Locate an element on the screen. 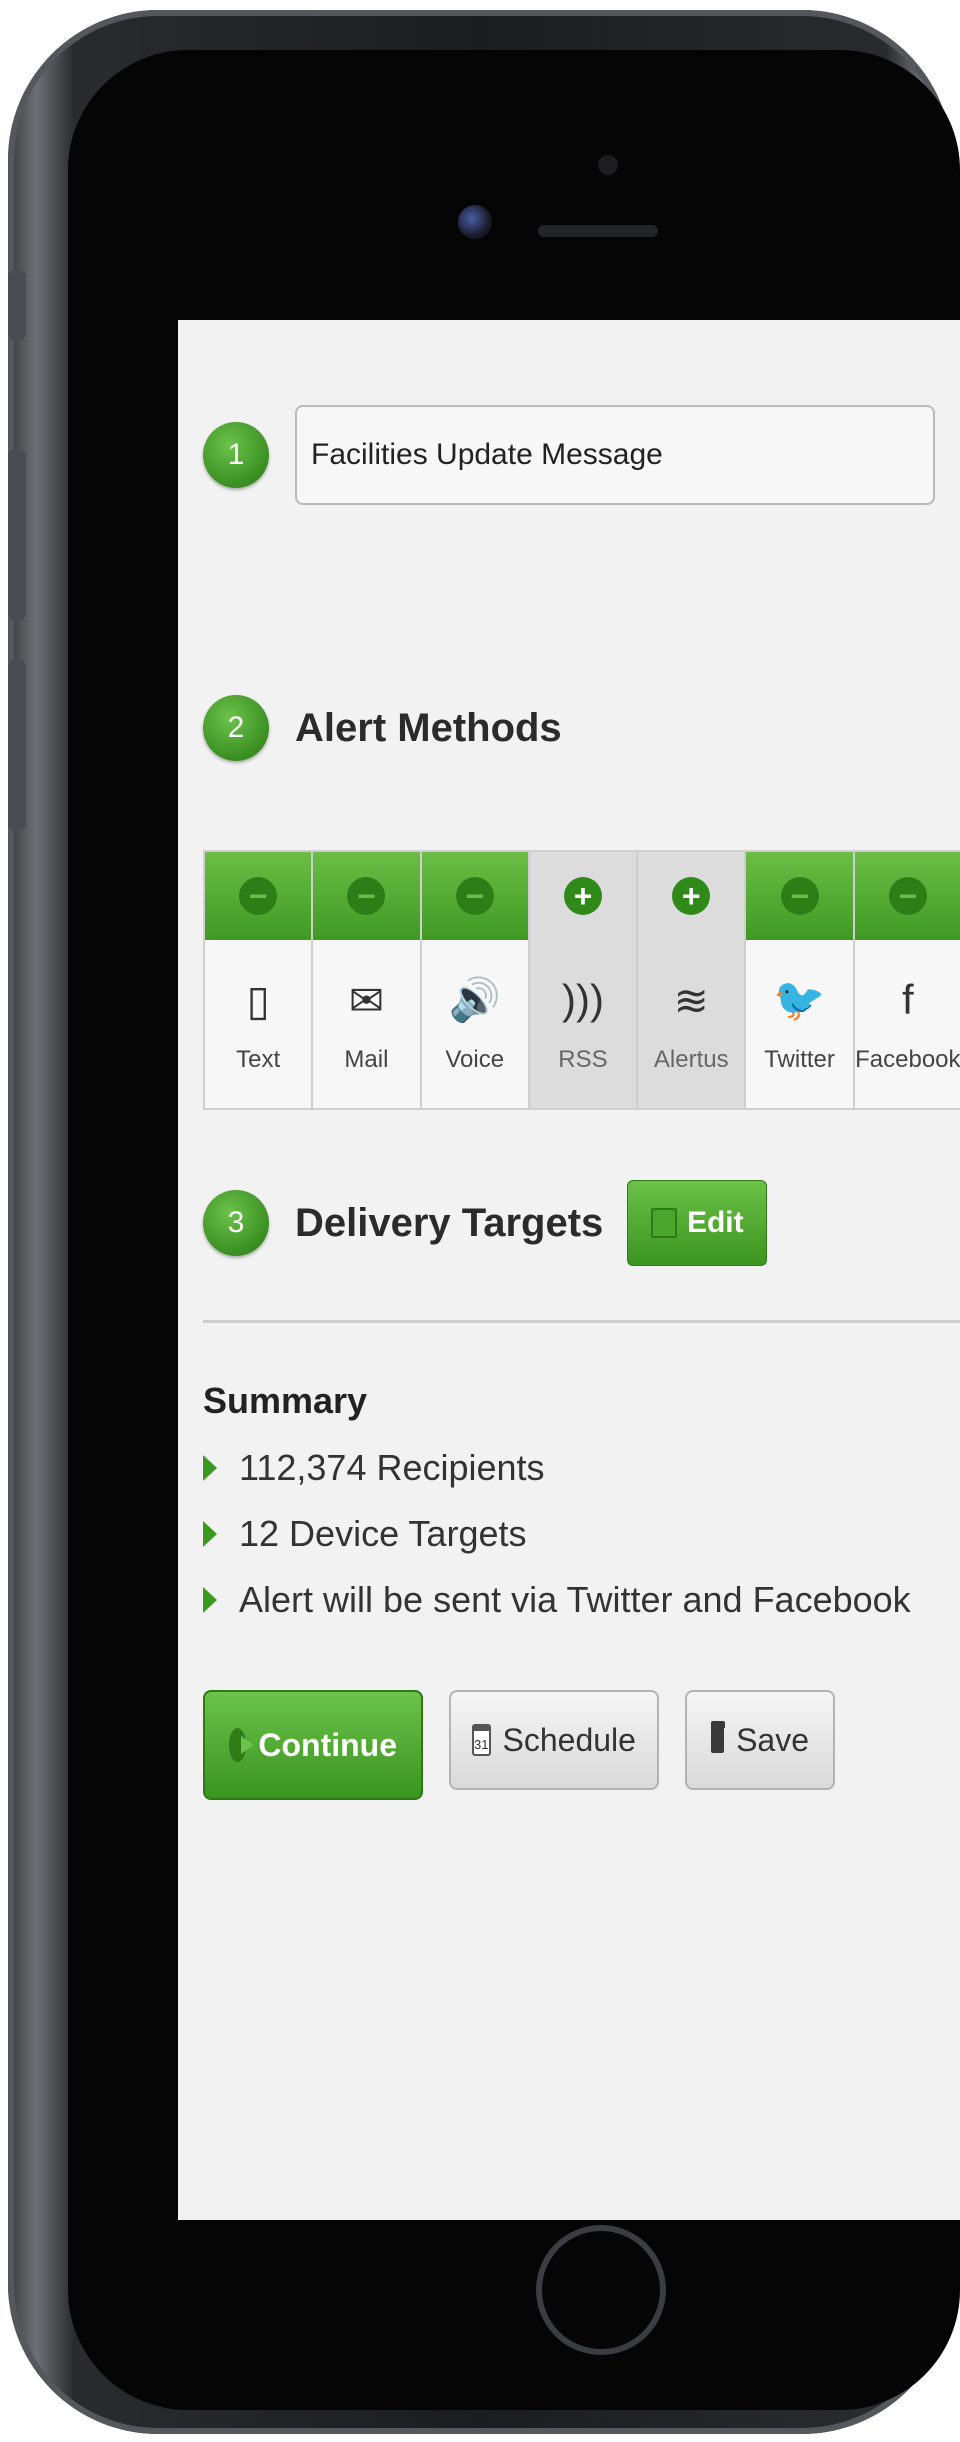  alert-method-facebook: − f Facebook is located at coordinates (907, 980).